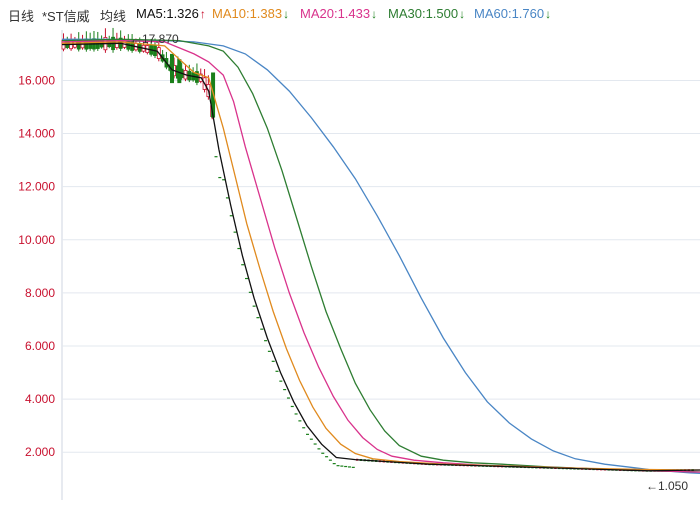 This screenshot has width=700, height=516. Describe the element at coordinates (179, 71) in the screenshot. I see `candle-body` at that location.